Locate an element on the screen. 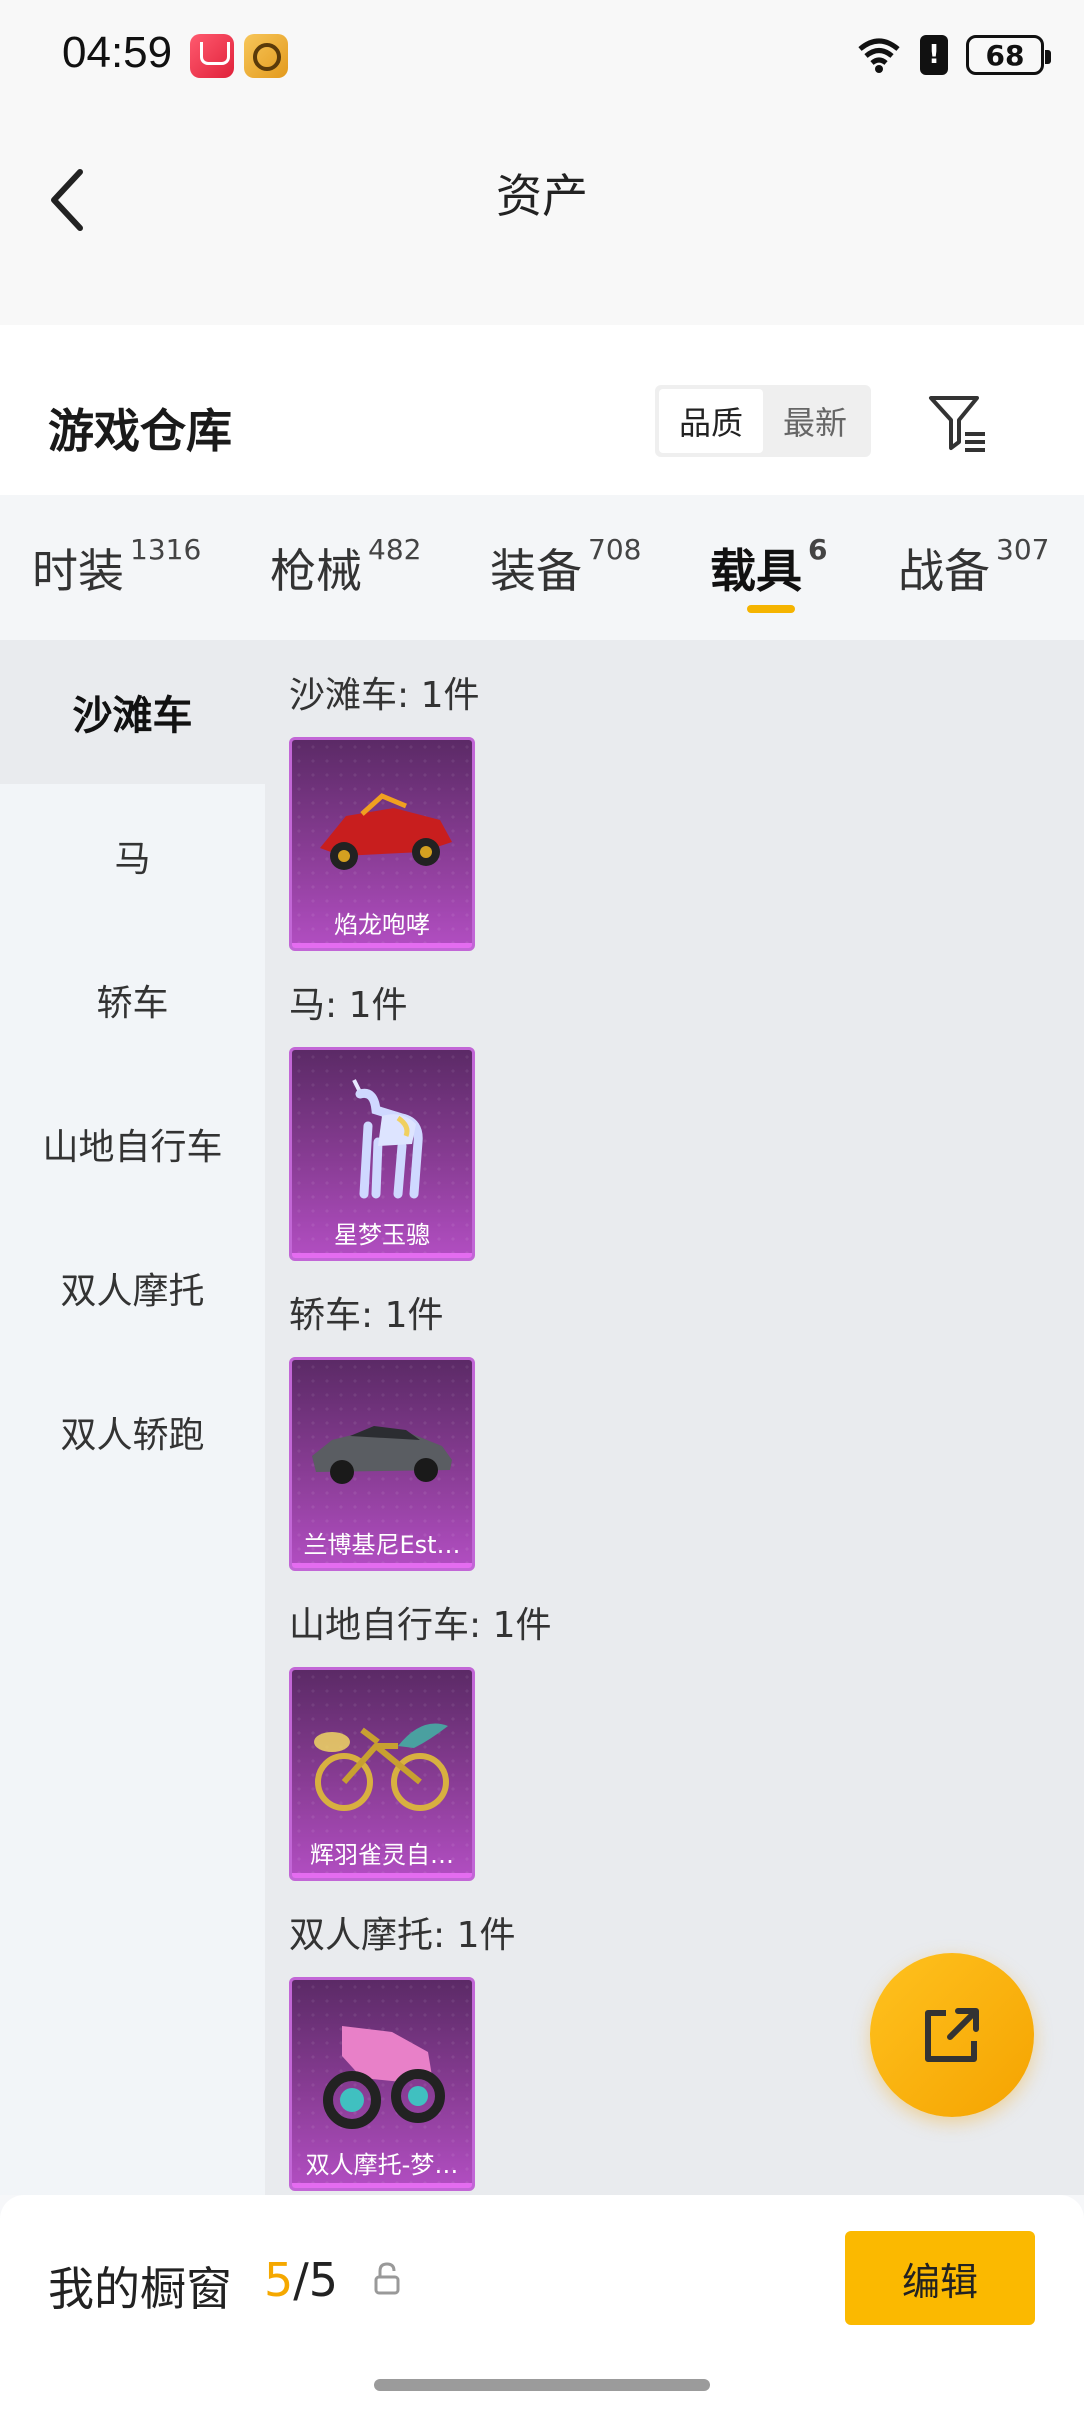 The width and height of the screenshot is (1084, 2412). sort-quality-button: 品质 is located at coordinates (711, 421).